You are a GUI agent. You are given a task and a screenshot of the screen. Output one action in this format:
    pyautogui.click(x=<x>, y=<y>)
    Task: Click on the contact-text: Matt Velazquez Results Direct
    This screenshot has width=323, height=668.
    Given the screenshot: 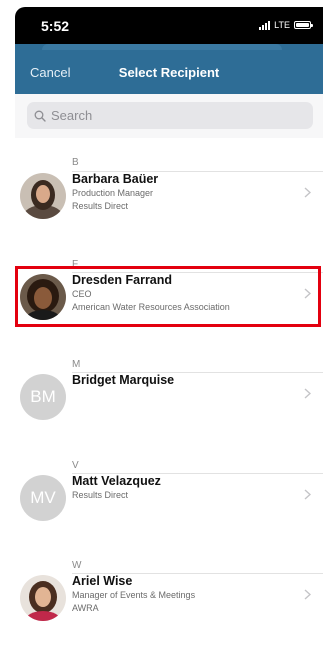 What is the action you would take?
    pyautogui.click(x=184, y=487)
    